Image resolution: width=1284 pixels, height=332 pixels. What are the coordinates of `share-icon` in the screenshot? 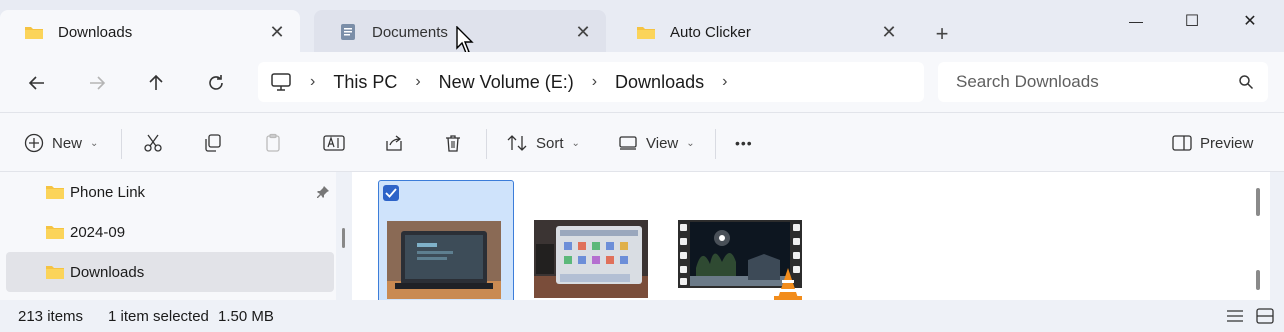 It's located at (394, 143).